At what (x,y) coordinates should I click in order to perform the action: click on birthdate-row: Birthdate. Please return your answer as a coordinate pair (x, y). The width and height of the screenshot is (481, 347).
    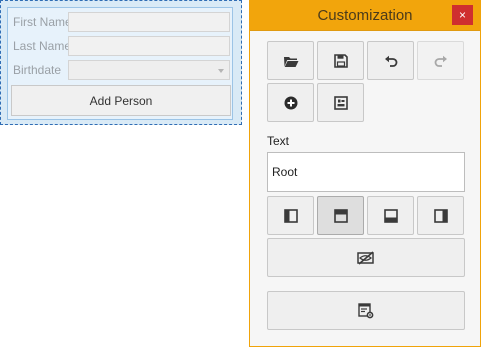
    Looking at the image, I should click on (121, 70).